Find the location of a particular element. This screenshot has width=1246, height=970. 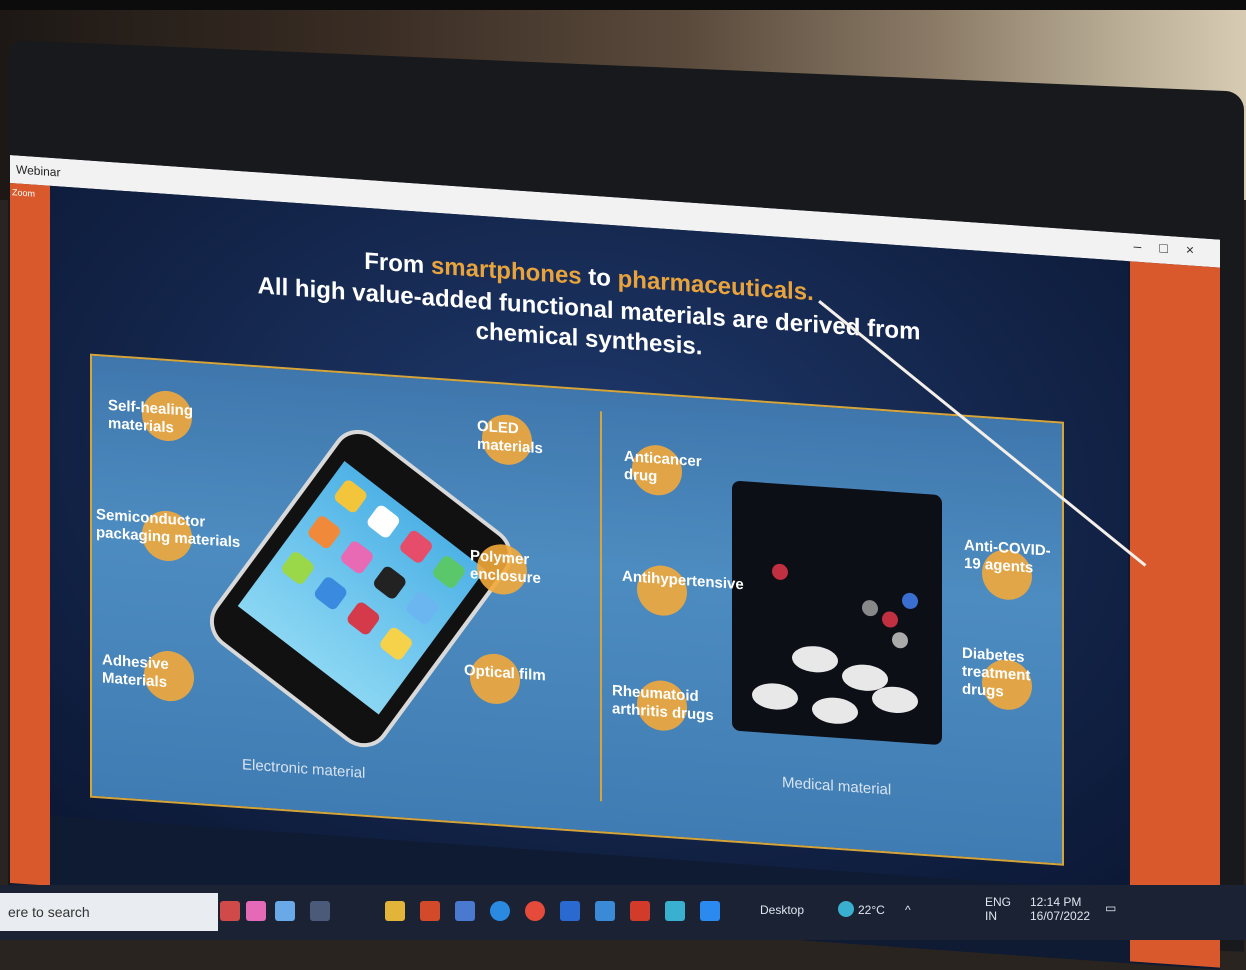

store-icon is located at coordinates (465, 911).